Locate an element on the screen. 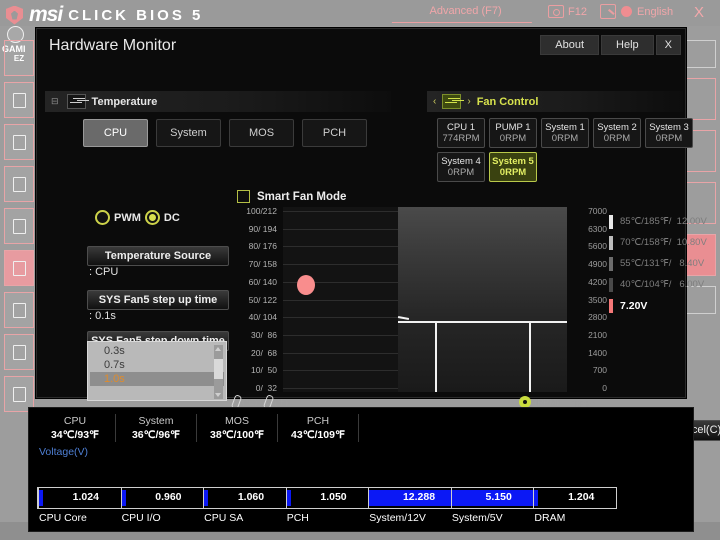 The height and width of the screenshot is (540, 720). bios-close-button: X is located at coordinates (699, 12).